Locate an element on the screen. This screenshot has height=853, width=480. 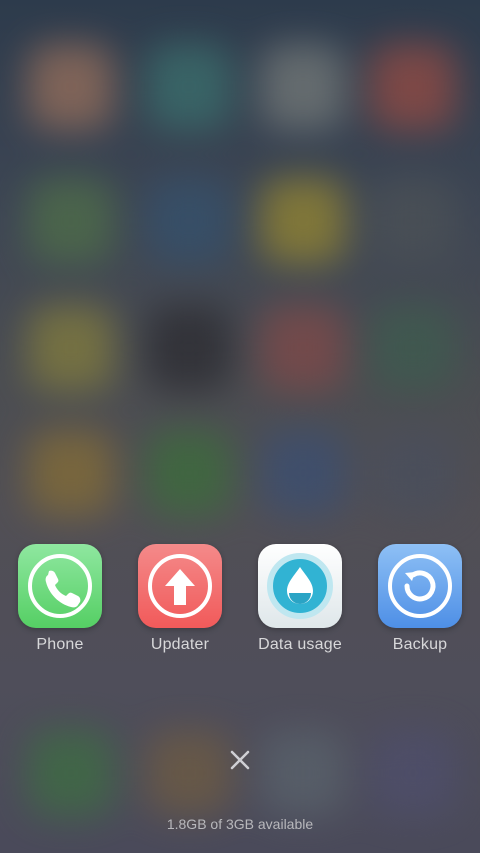
app-updater: Updater is located at coordinates (180, 599).